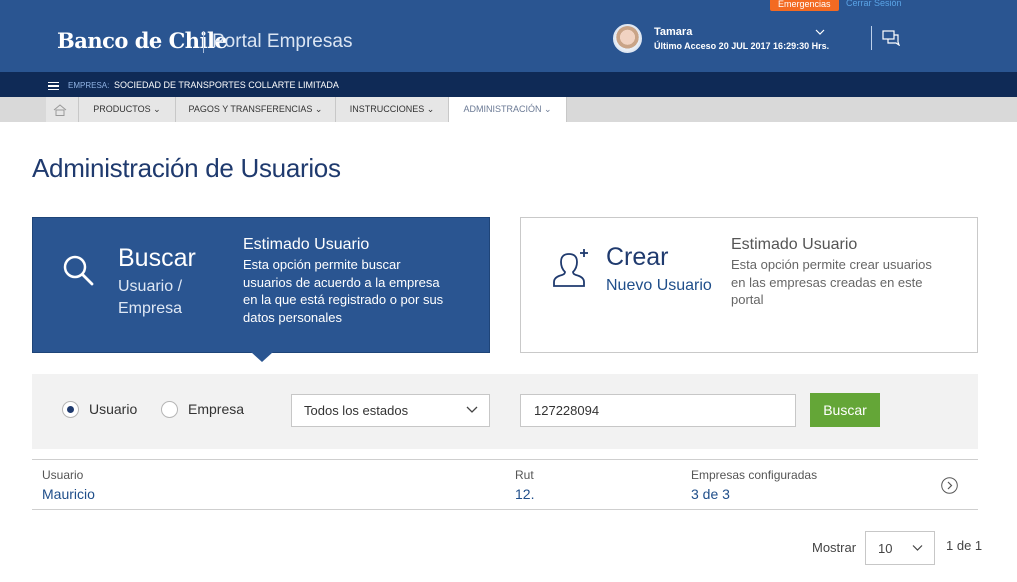 This screenshot has height=582, width=1017. I want to click on page-size-select: 10, so click(900, 548).